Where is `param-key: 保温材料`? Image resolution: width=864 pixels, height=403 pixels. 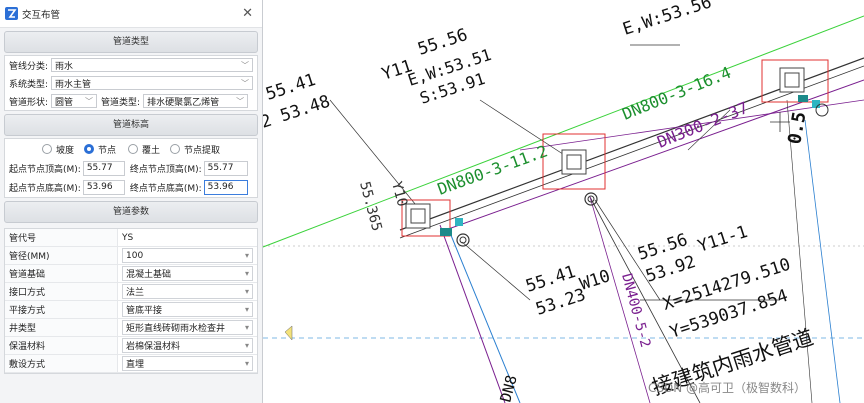
param-key: 保温材料 is located at coordinates (61, 345).